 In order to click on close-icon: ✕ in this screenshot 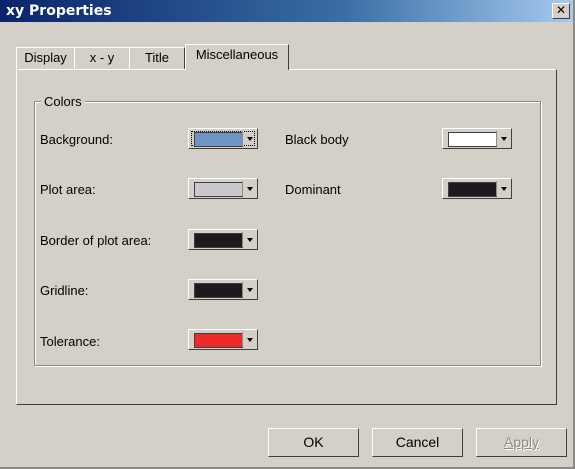, I will do `click(561, 11)`.